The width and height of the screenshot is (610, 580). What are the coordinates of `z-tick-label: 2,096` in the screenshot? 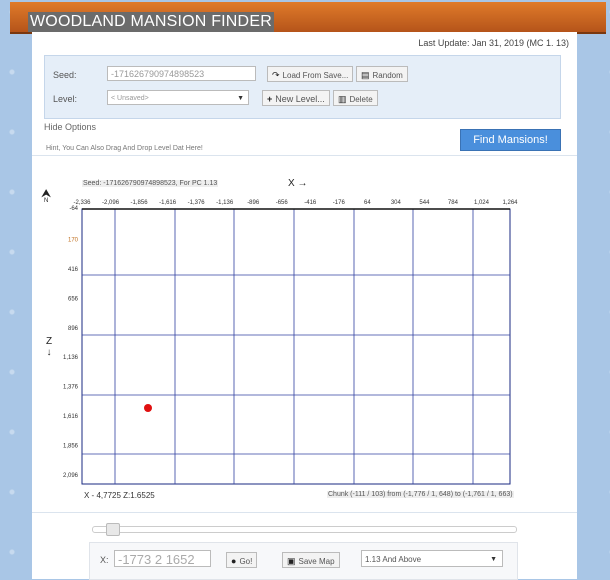 It's located at (71, 476).